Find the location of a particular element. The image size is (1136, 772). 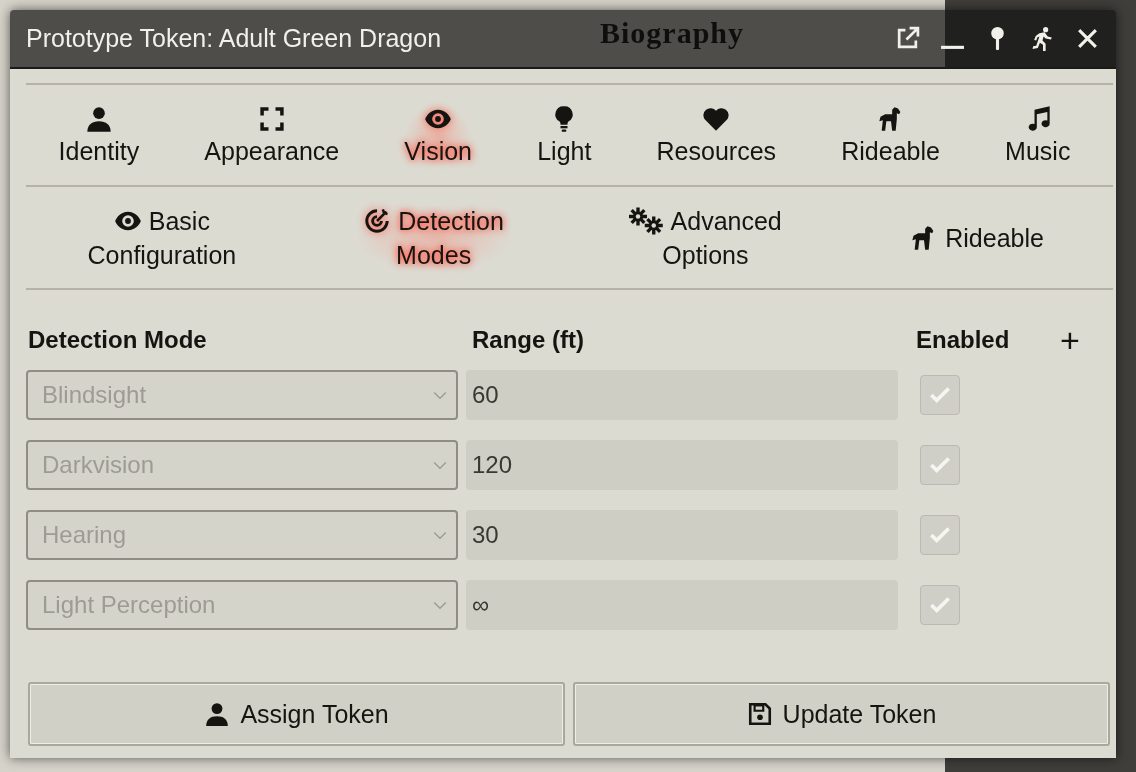

tab: Light is located at coordinates (564, 135).